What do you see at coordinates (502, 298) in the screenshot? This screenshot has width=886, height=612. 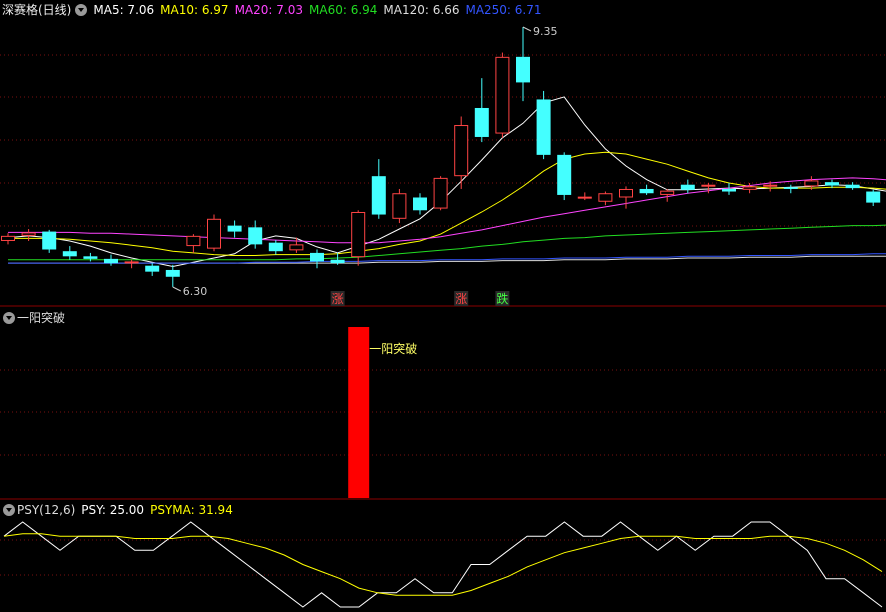 I see `signal-label: 跌` at bounding box center [502, 298].